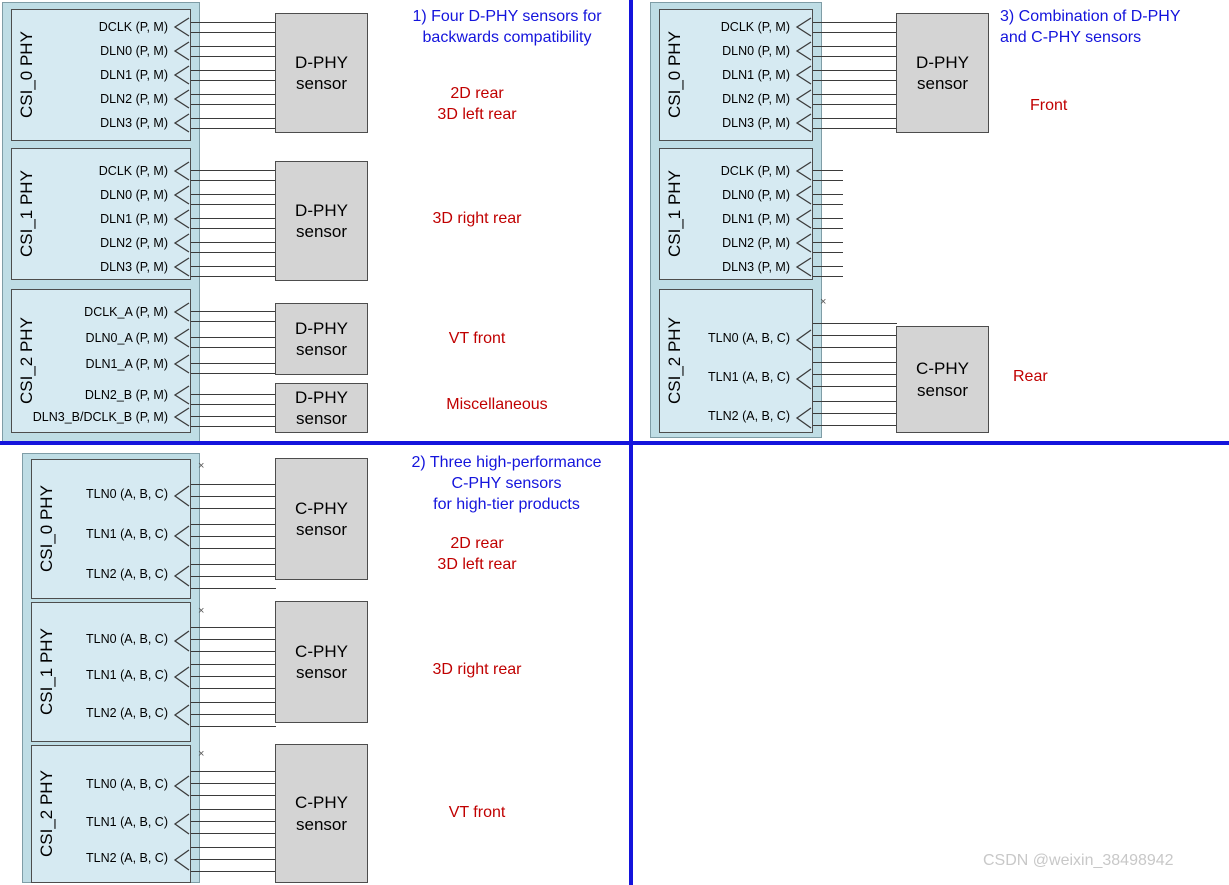 The width and height of the screenshot is (1229, 885). What do you see at coordinates (631, 442) in the screenshot?
I see `divider-vertical` at bounding box center [631, 442].